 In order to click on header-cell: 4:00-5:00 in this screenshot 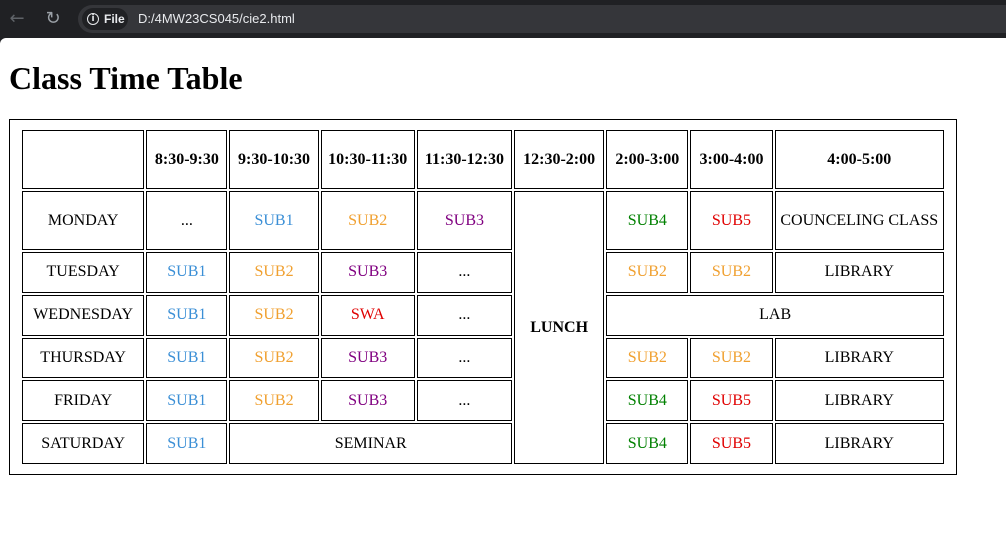, I will do `click(859, 159)`.